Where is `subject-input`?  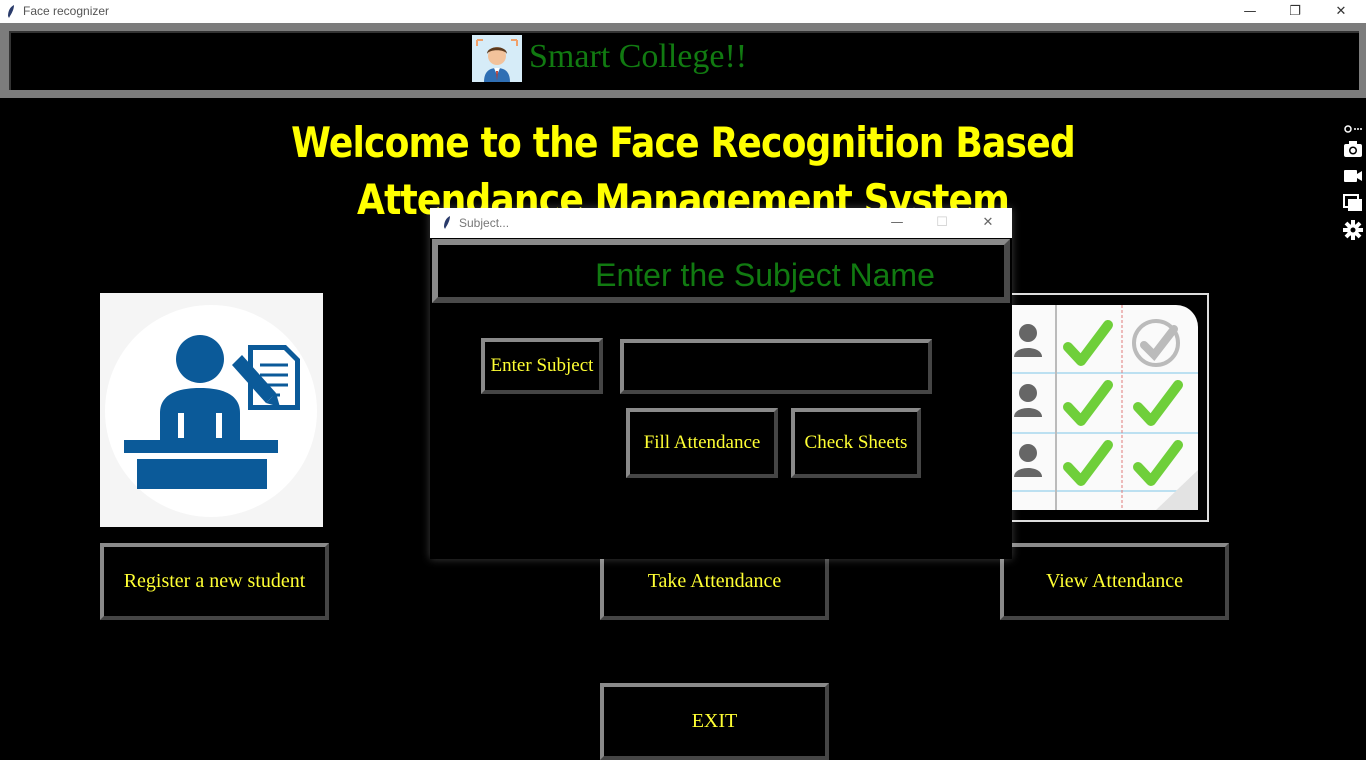
subject-input is located at coordinates (776, 366).